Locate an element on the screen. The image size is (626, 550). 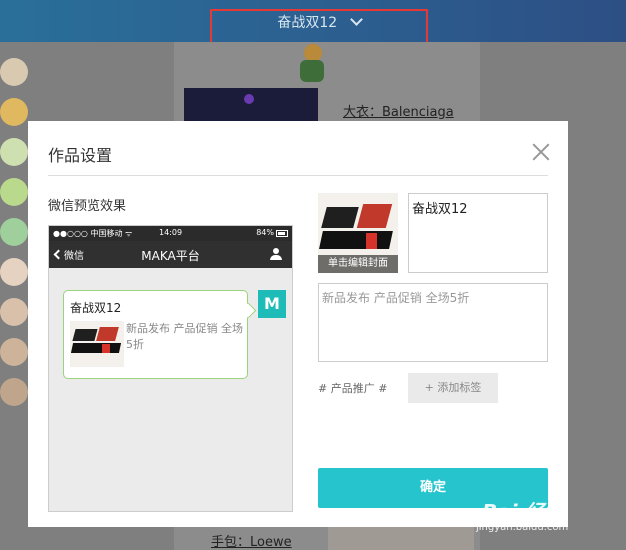
sticker-column is located at coordinates (14, 238).